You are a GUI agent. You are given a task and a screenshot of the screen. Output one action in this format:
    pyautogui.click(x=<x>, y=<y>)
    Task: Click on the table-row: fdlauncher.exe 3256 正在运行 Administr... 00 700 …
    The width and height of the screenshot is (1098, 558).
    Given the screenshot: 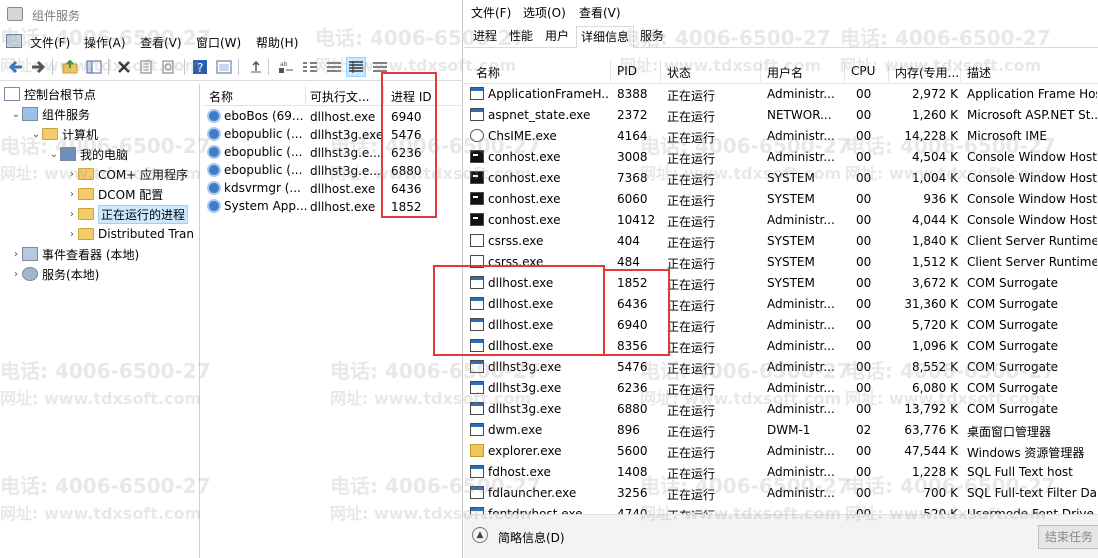 What is the action you would take?
    pyautogui.click(x=781, y=493)
    